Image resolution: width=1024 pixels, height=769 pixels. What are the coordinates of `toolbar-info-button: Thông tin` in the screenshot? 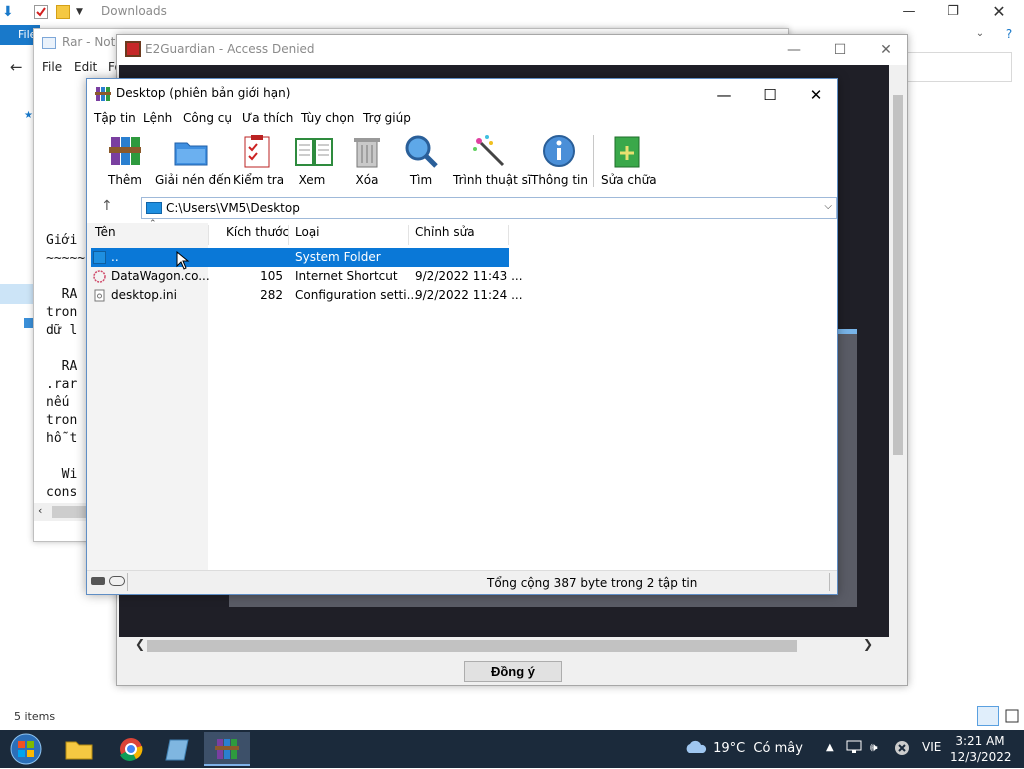 It's located at (559, 161).